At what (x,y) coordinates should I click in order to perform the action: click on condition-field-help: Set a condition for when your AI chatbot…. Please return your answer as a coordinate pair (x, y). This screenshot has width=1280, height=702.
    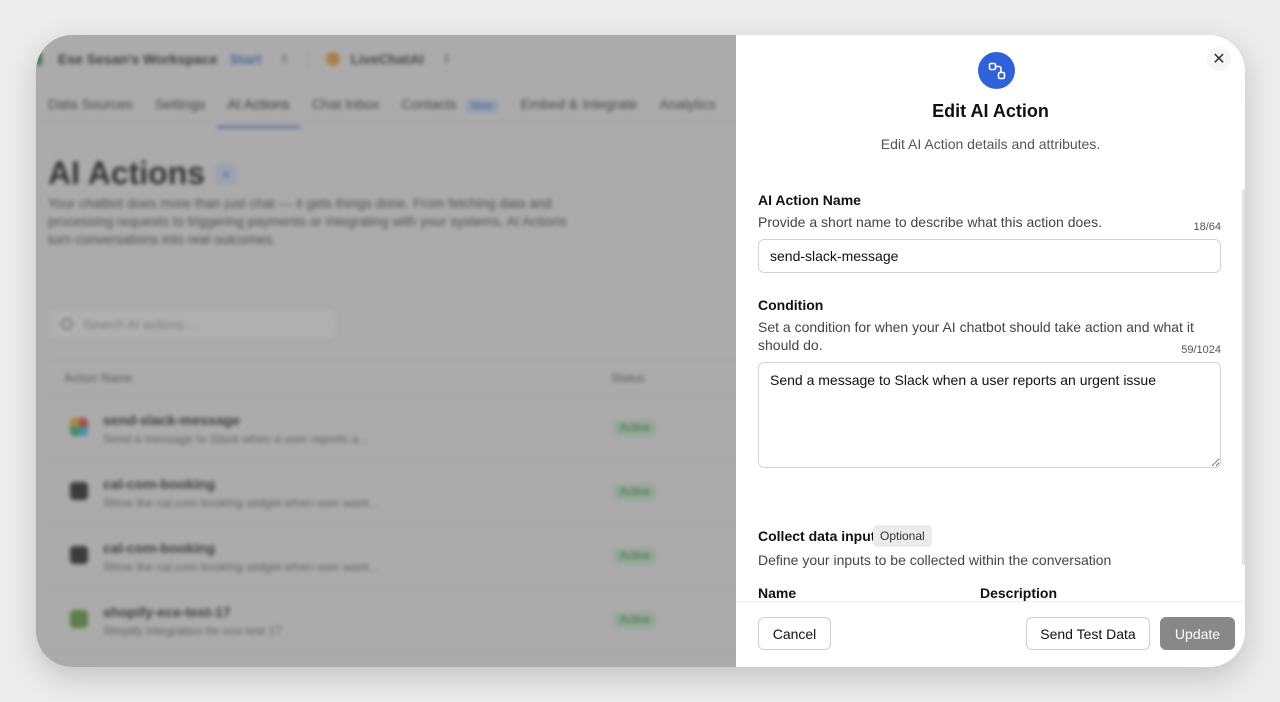
    Looking at the image, I should click on (976, 336).